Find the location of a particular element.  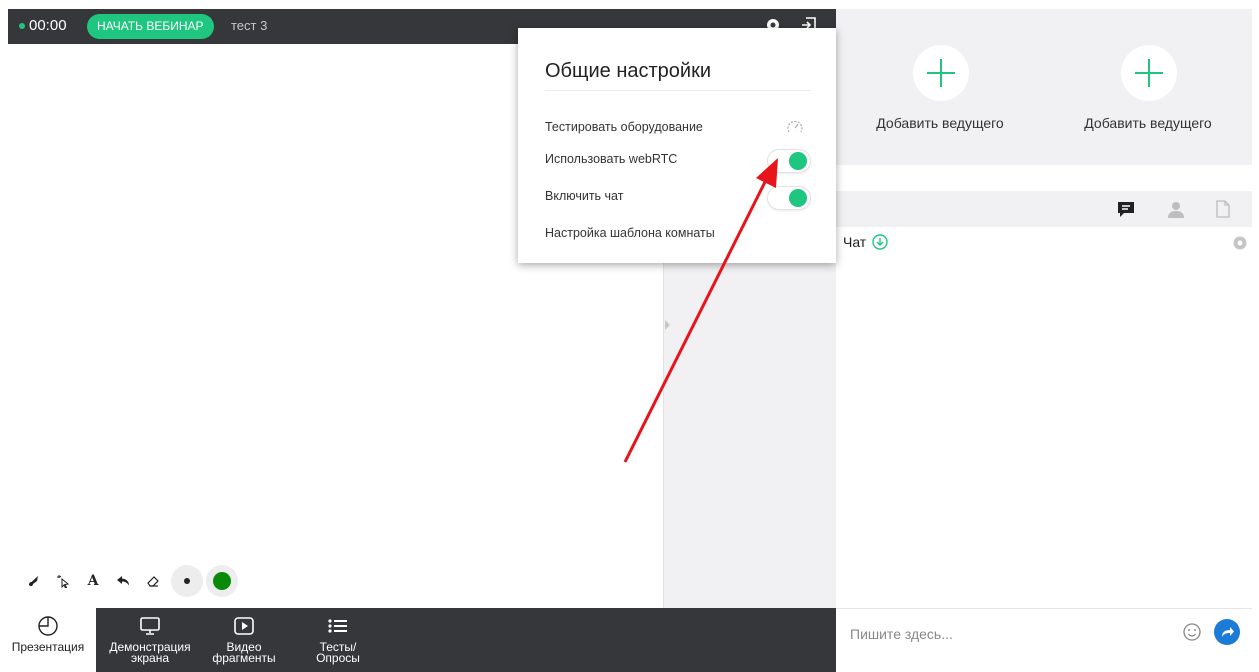

webinar-timer: 00:00 is located at coordinates (43, 25).